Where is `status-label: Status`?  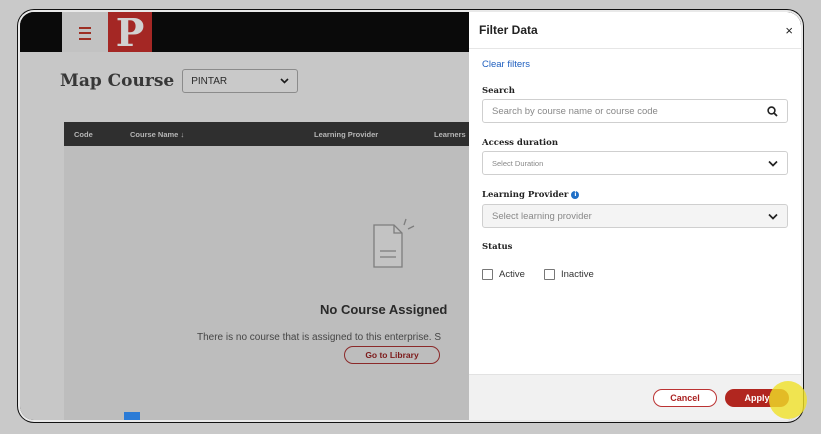 status-label: Status is located at coordinates (497, 247).